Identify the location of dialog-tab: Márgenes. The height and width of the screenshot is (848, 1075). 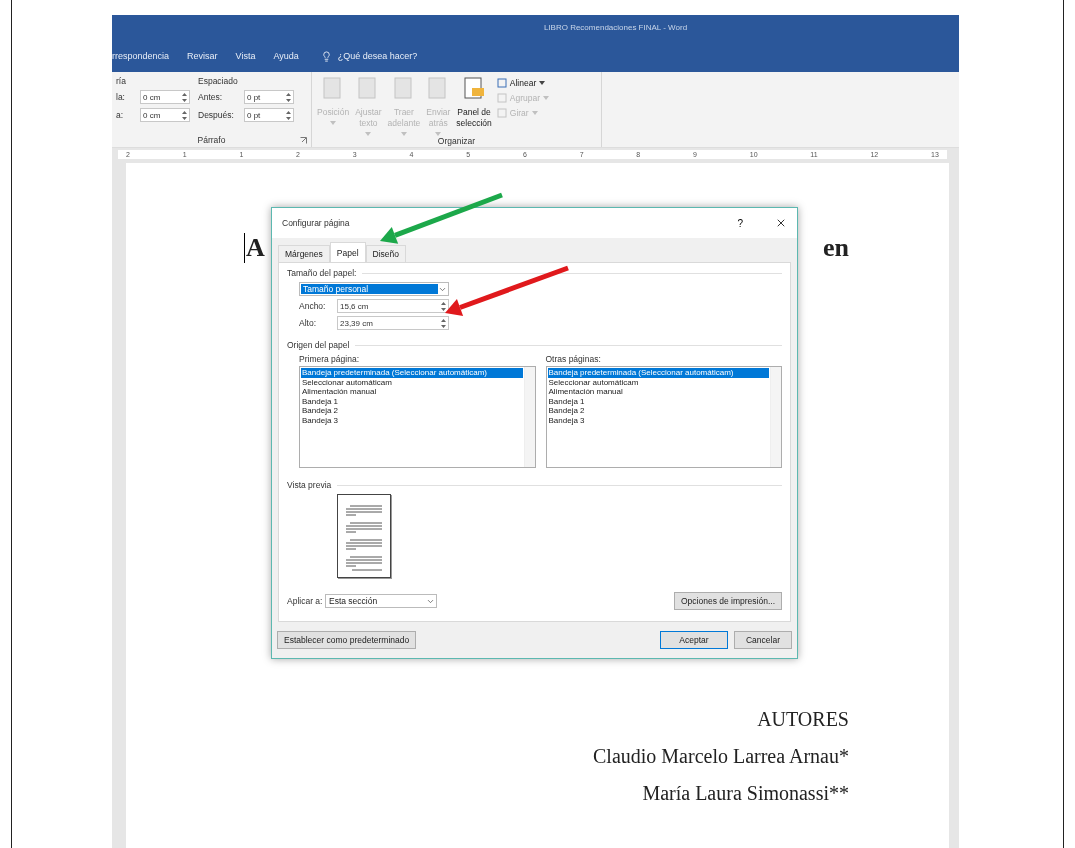
(304, 253).